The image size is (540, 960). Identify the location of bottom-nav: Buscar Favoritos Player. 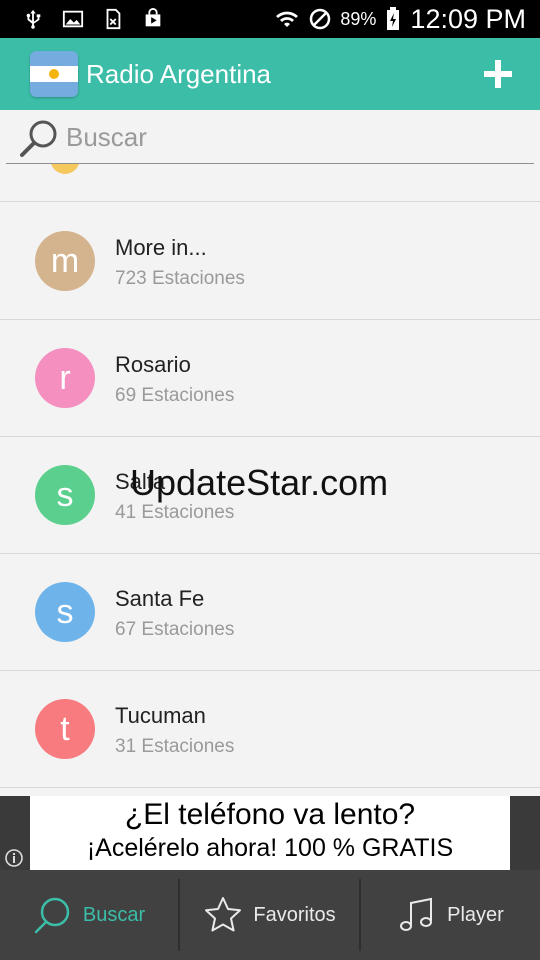
(270, 915).